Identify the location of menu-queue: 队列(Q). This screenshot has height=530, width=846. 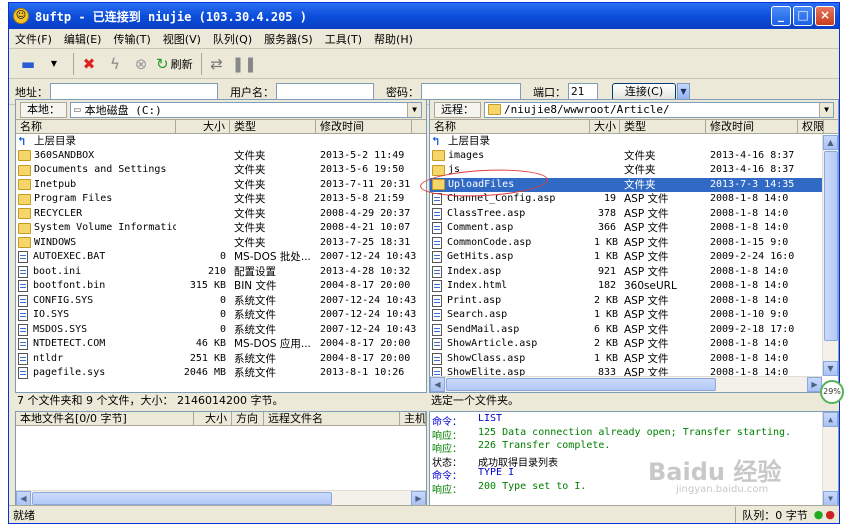
(232, 39).